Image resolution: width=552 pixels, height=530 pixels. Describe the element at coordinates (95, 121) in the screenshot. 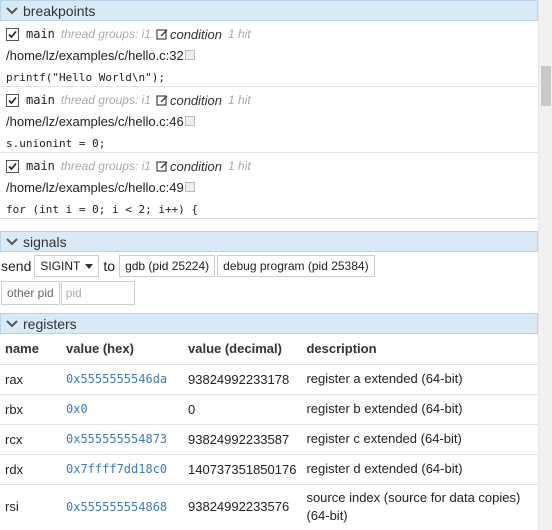

I see `breakpoint-location: /home/lz/examples/c/hello.c:46` at that location.